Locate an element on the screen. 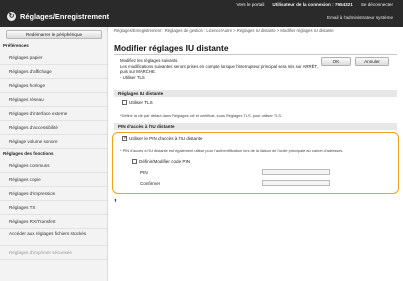 The height and width of the screenshot is (281, 403). sidebar-item-volume: Réglage volume sonore is located at coordinates (53, 142).